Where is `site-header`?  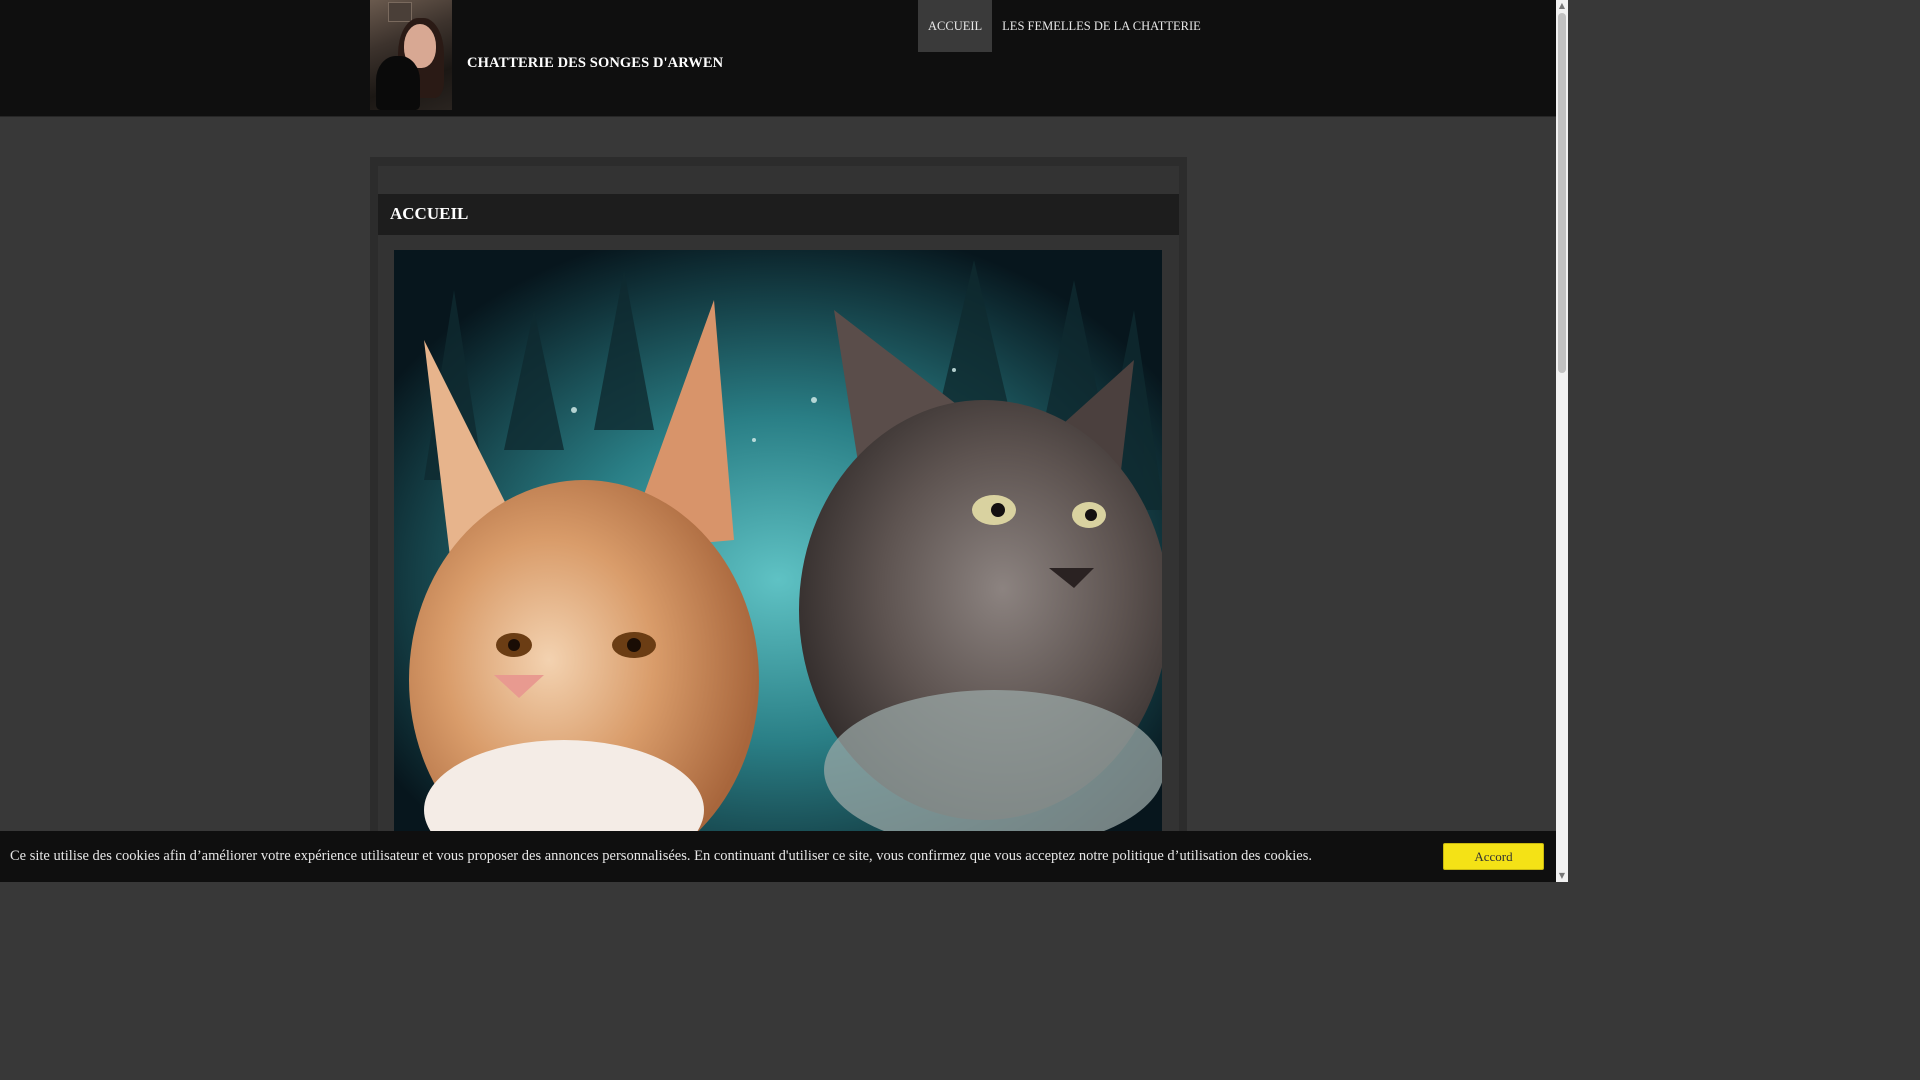 site-header is located at coordinates (778, 58).